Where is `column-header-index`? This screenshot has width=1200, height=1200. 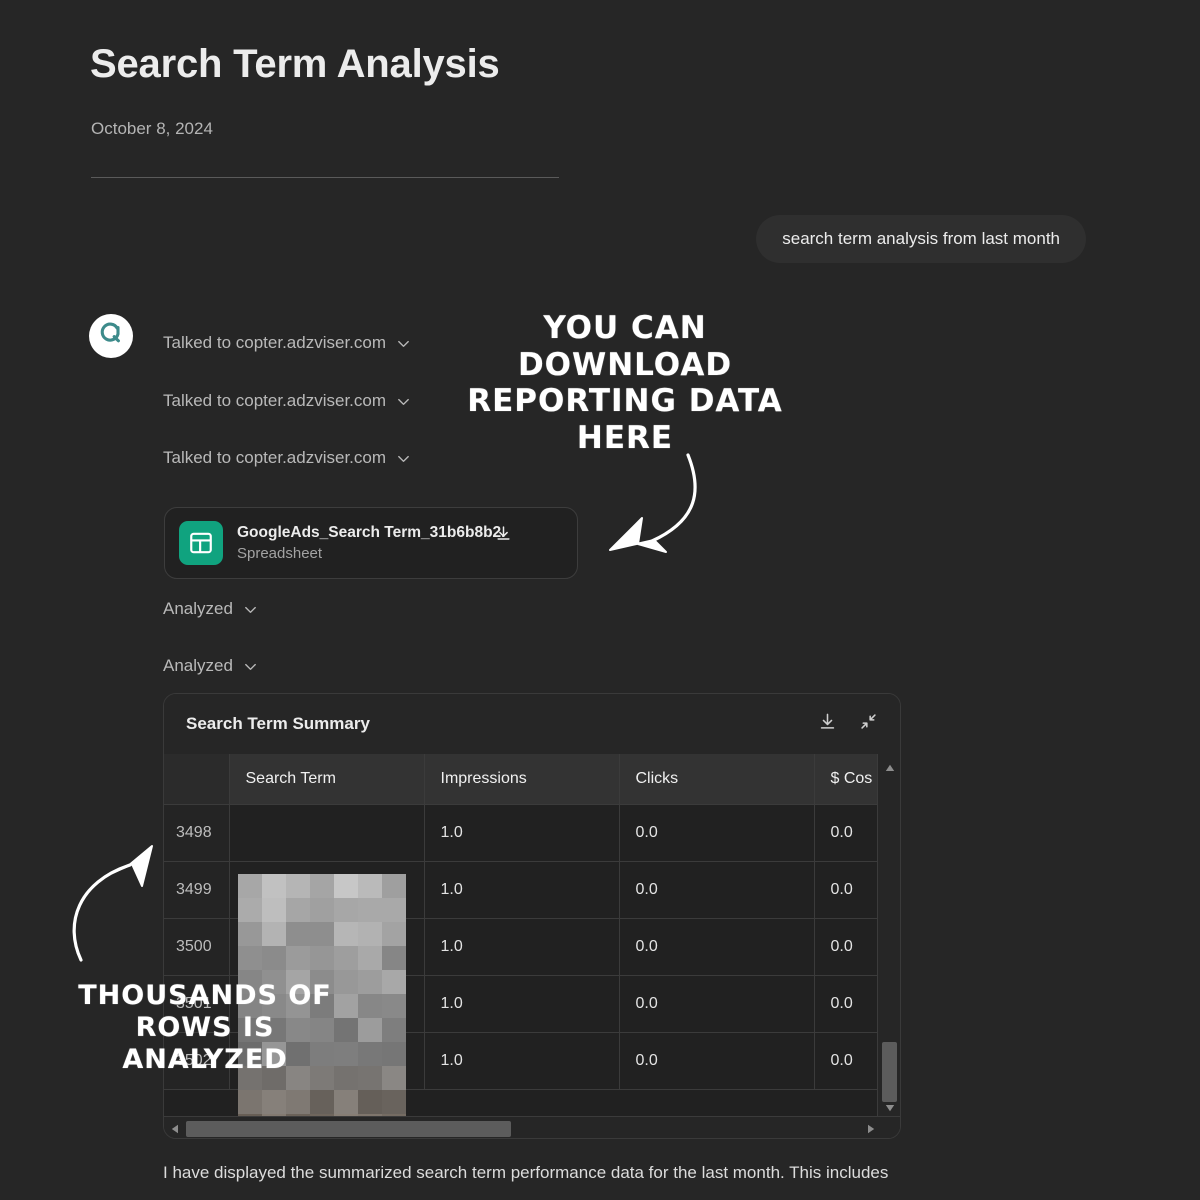 column-header-index is located at coordinates (197, 779).